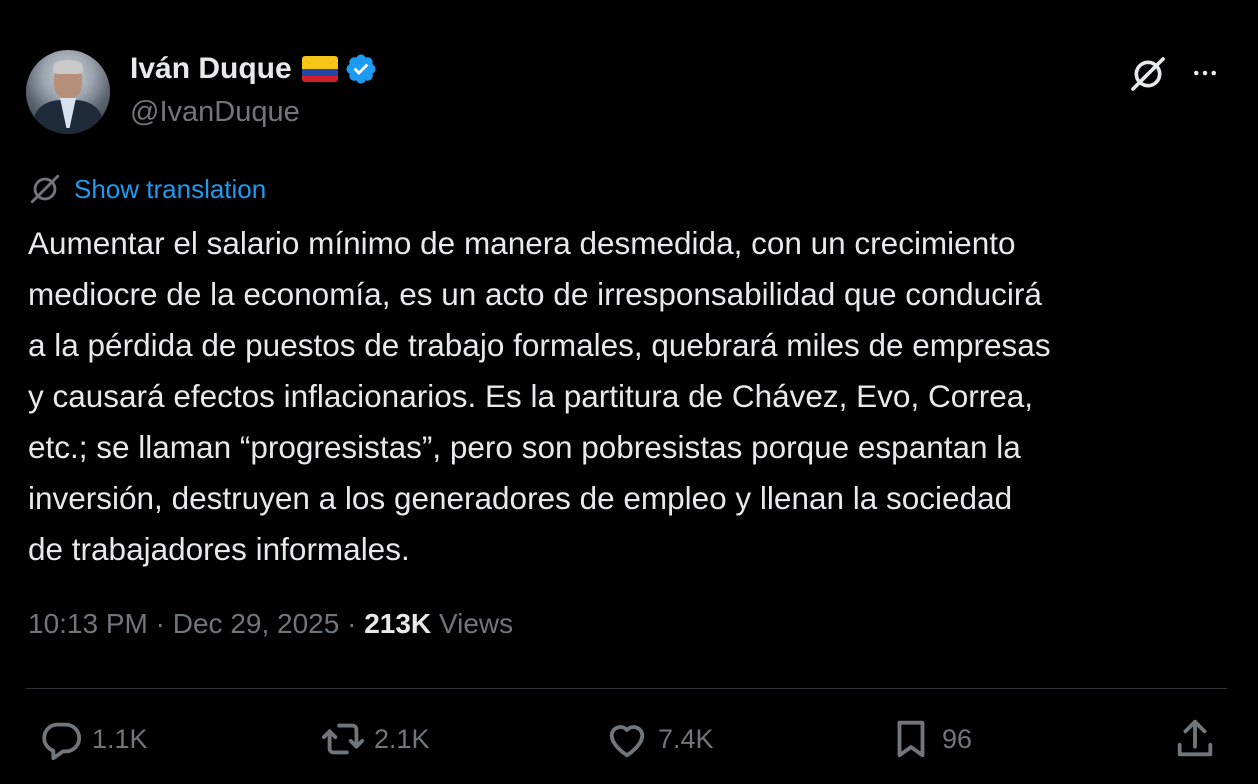 Image resolution: width=1258 pixels, height=784 pixels. I want to click on like-icon, so click(627, 741).